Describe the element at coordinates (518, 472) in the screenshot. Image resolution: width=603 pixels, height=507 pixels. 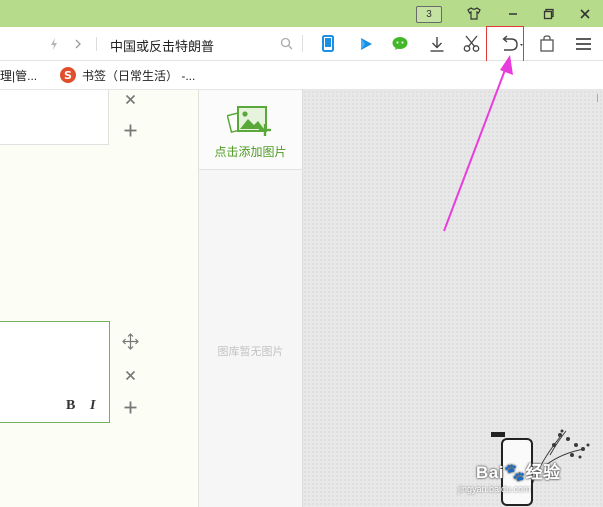
I see `watermark-text: Bai🐾经验` at that location.